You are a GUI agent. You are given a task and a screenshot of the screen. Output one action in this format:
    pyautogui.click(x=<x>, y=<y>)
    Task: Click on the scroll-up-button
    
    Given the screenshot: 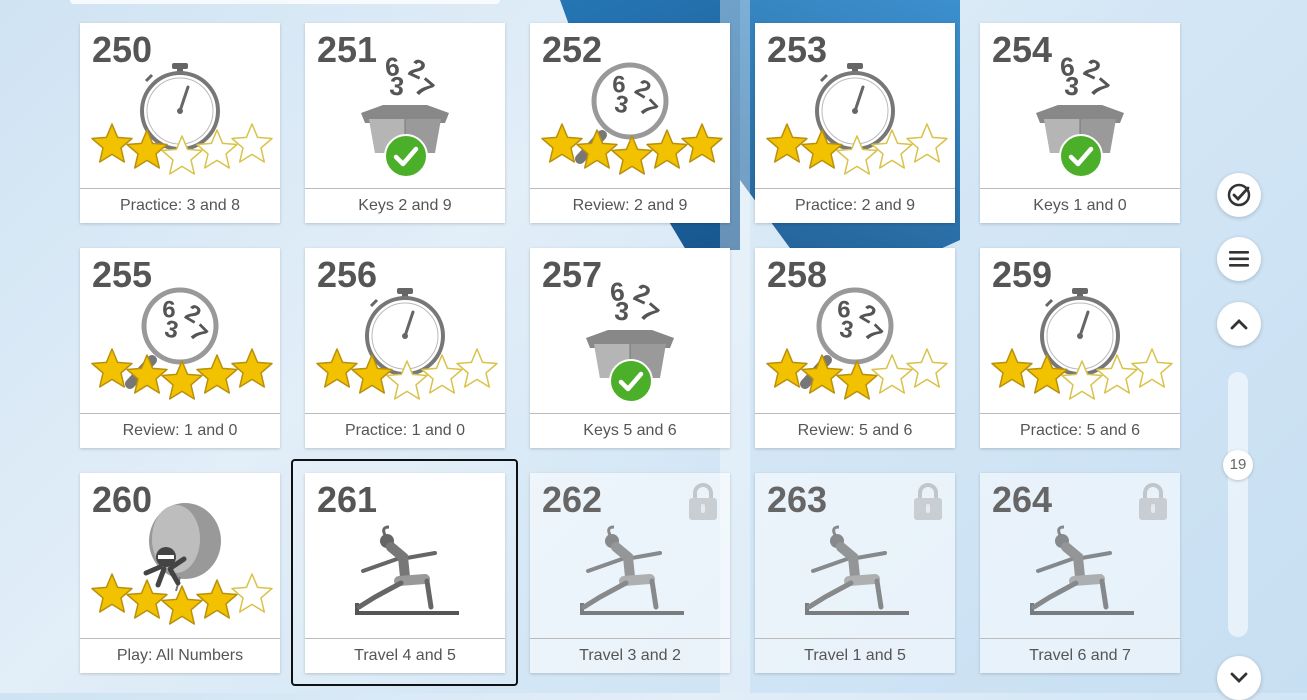 What is the action you would take?
    pyautogui.click(x=1239, y=324)
    